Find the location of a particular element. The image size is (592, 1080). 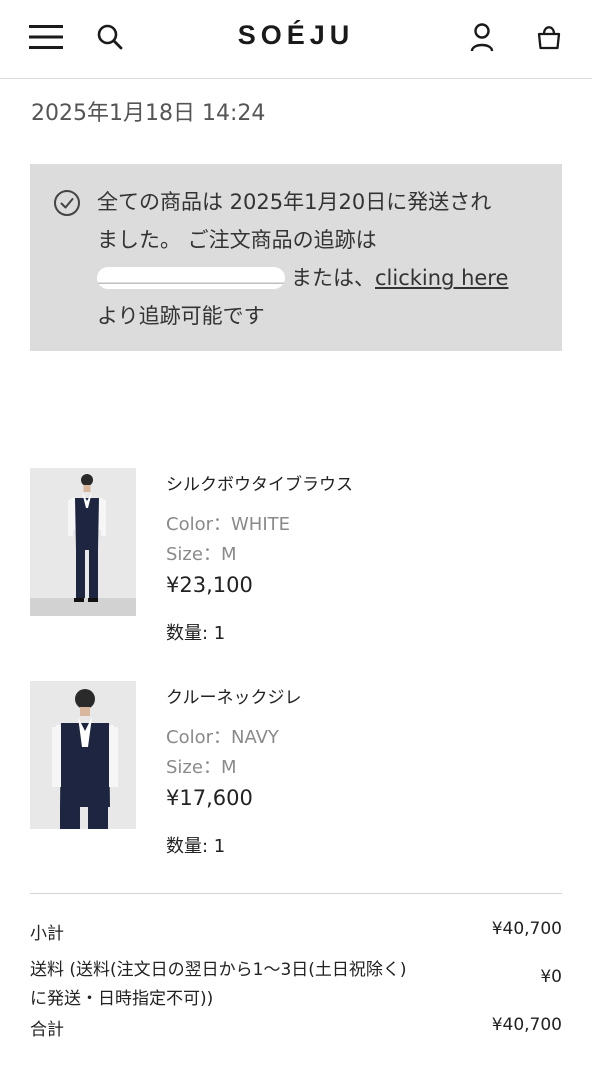

notice-line-3: または、clicking here is located at coordinates (322, 278).